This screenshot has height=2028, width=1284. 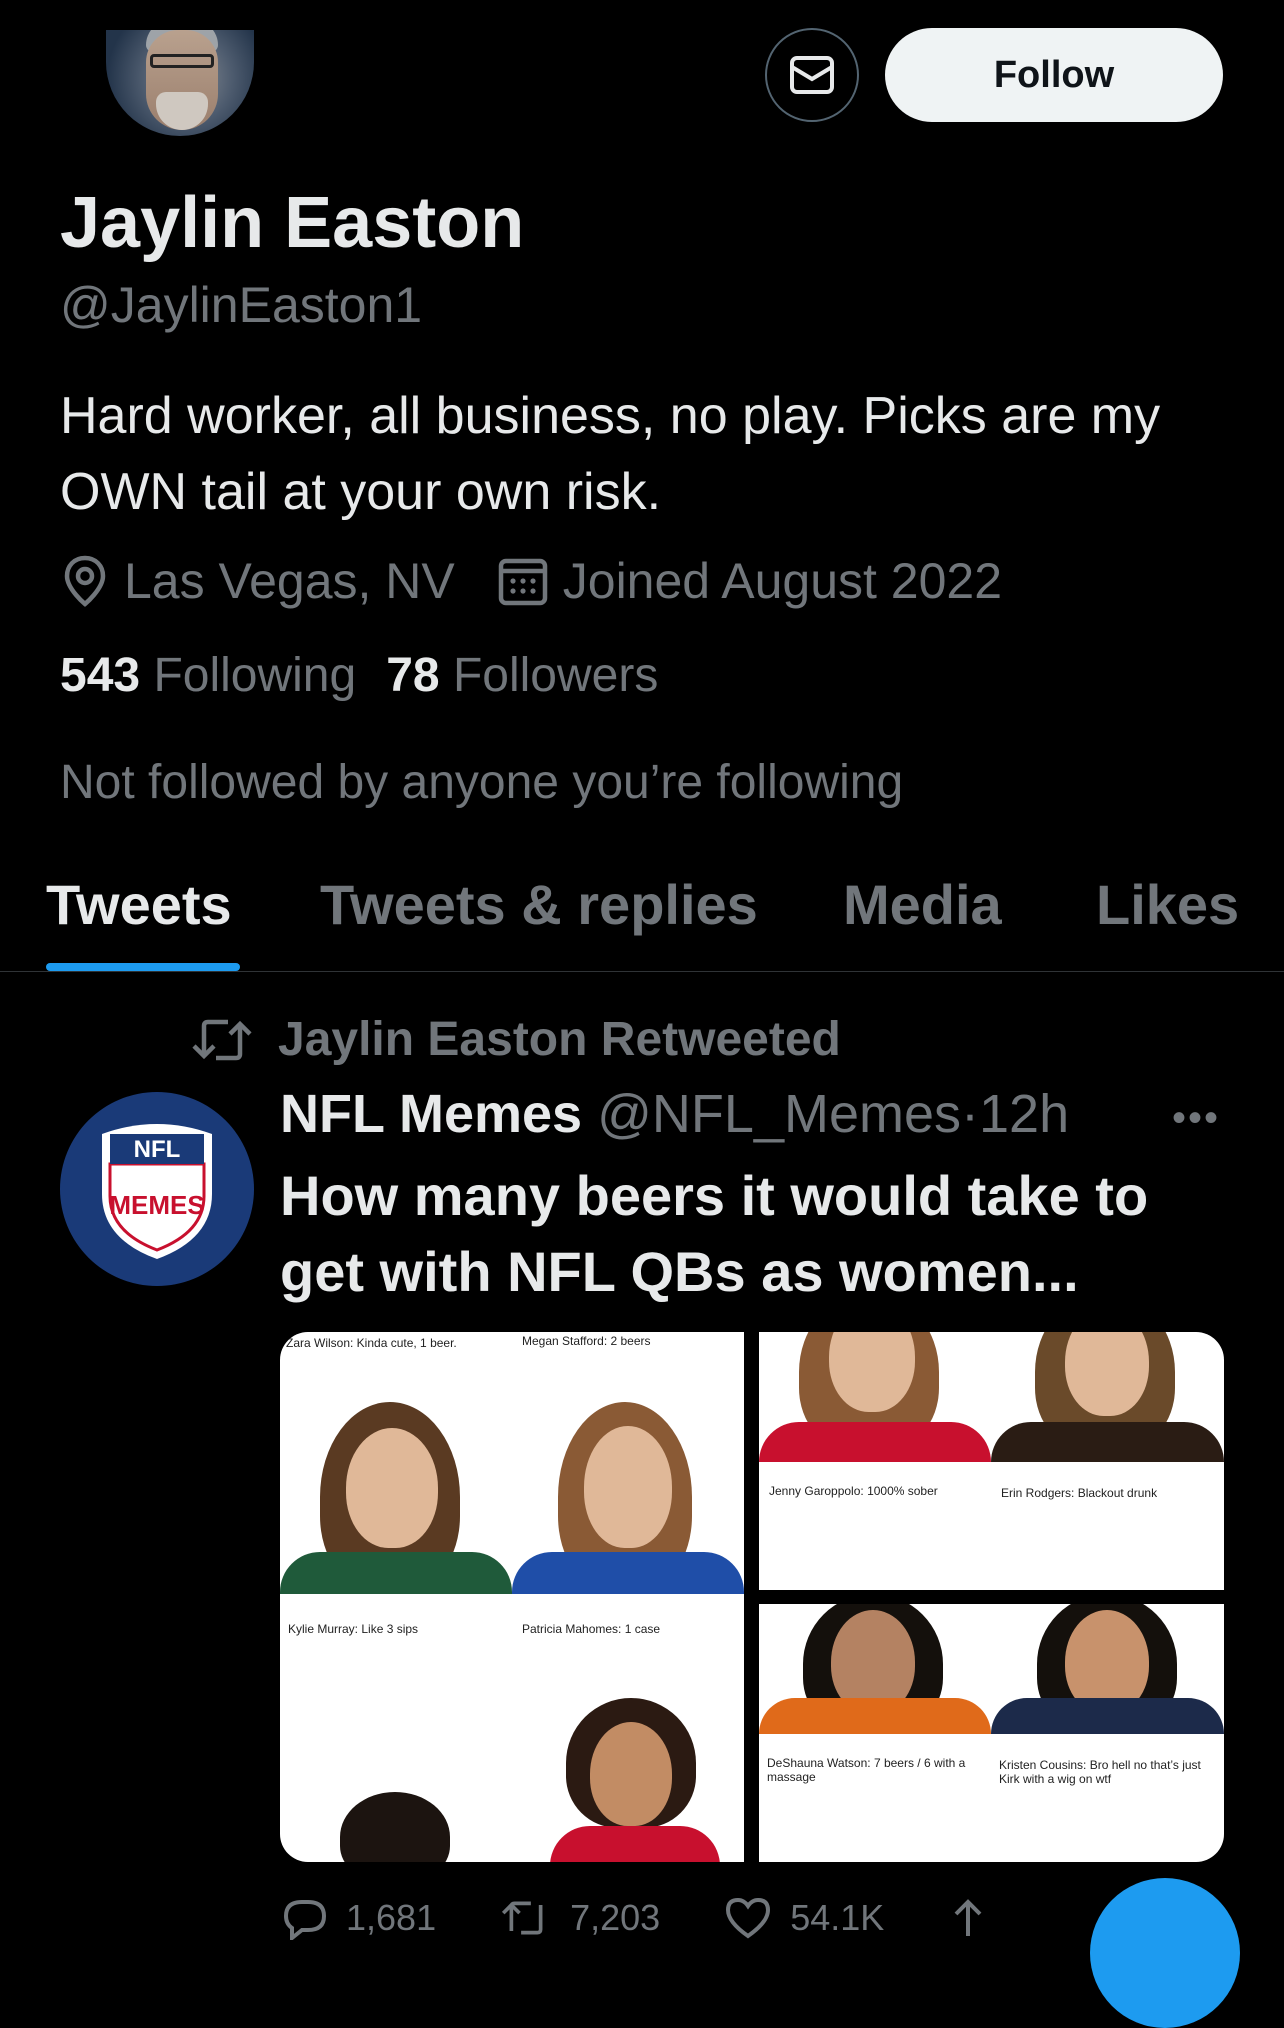 What do you see at coordinates (748, 1918) in the screenshot?
I see `heart-icon` at bounding box center [748, 1918].